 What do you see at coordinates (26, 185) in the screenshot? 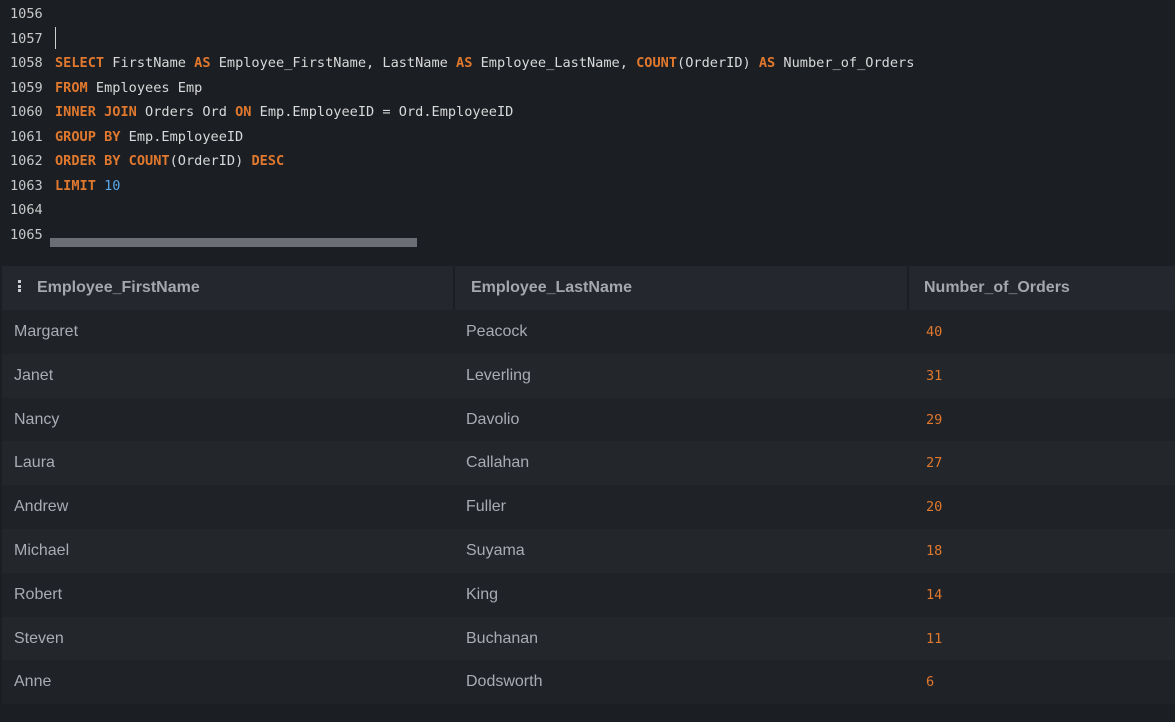
I see `line-number: 1063` at bounding box center [26, 185].